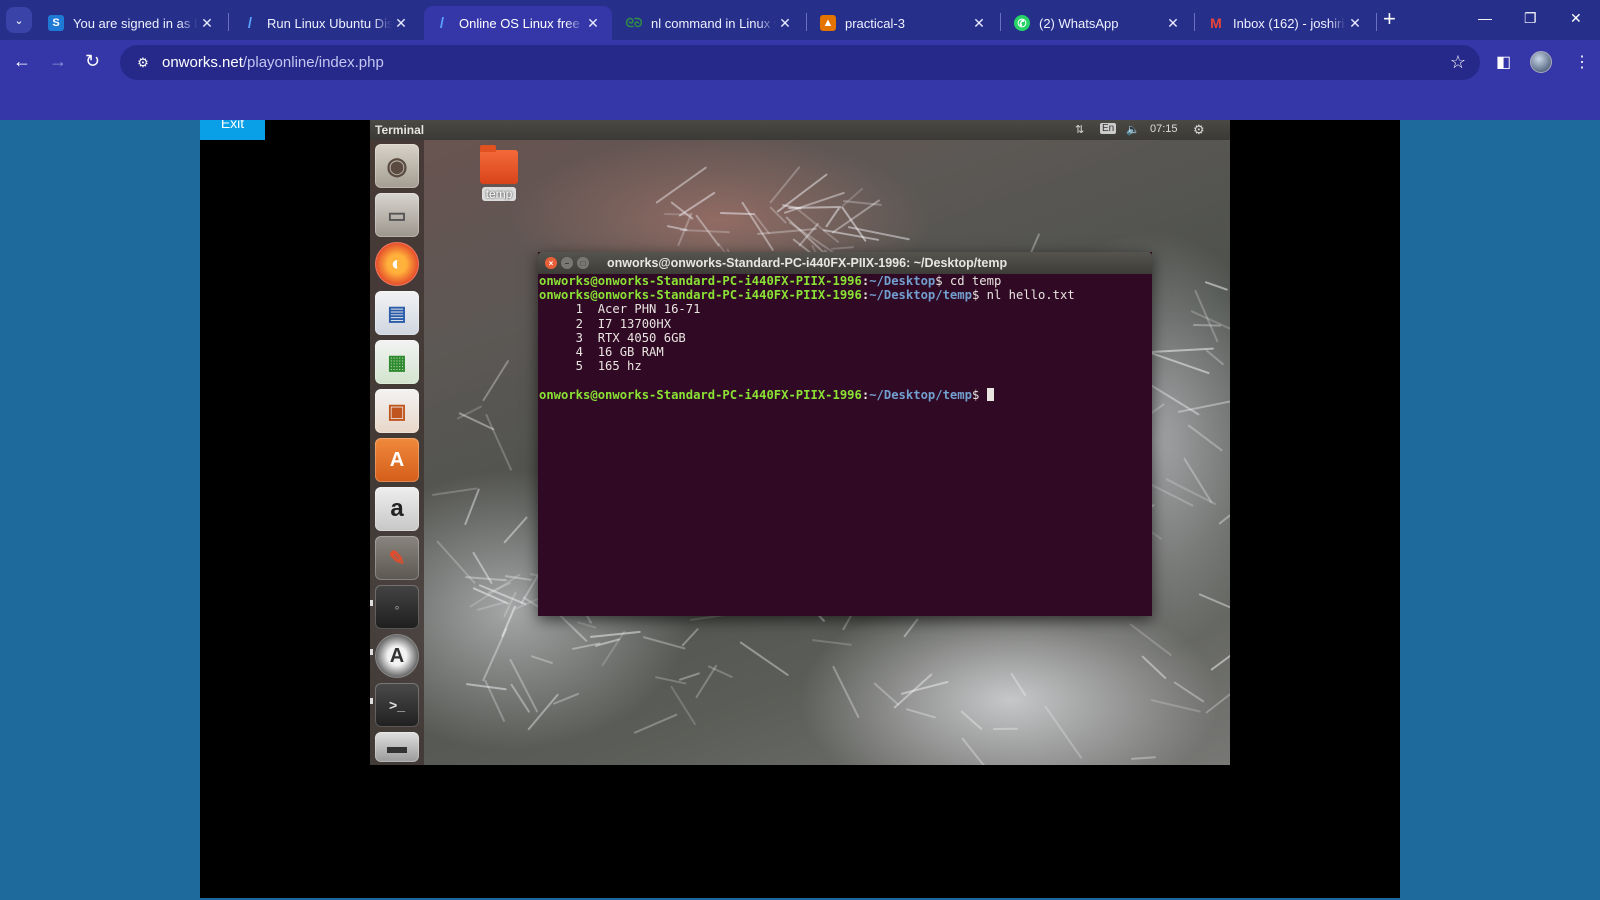  Describe the element at coordinates (232, 130) in the screenshot. I see `exit-button: Exit` at that location.